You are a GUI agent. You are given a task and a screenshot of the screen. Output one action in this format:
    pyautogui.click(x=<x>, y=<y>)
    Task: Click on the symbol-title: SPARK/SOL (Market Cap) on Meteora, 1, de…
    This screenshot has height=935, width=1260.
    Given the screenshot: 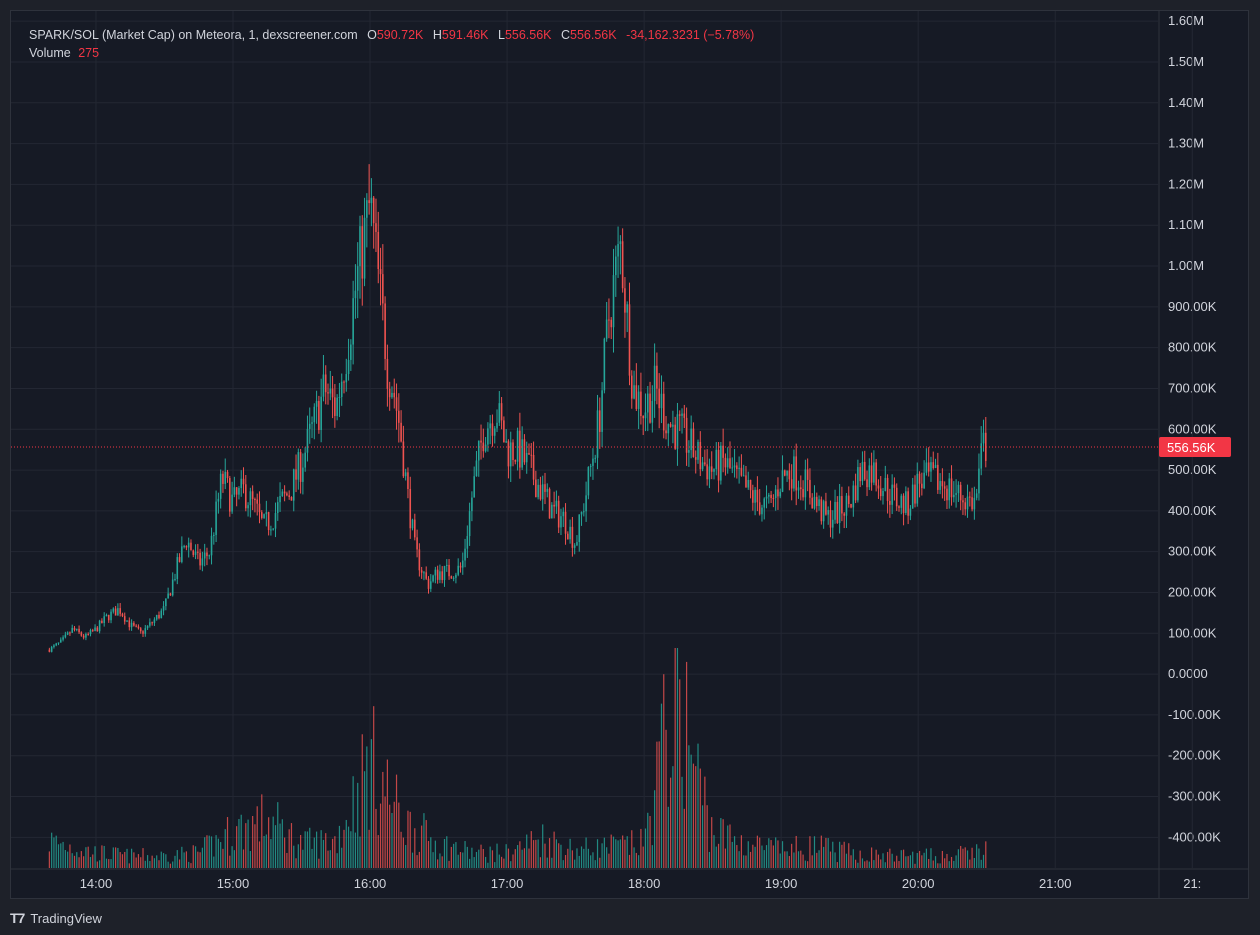 What is the action you would take?
    pyautogui.click(x=193, y=35)
    